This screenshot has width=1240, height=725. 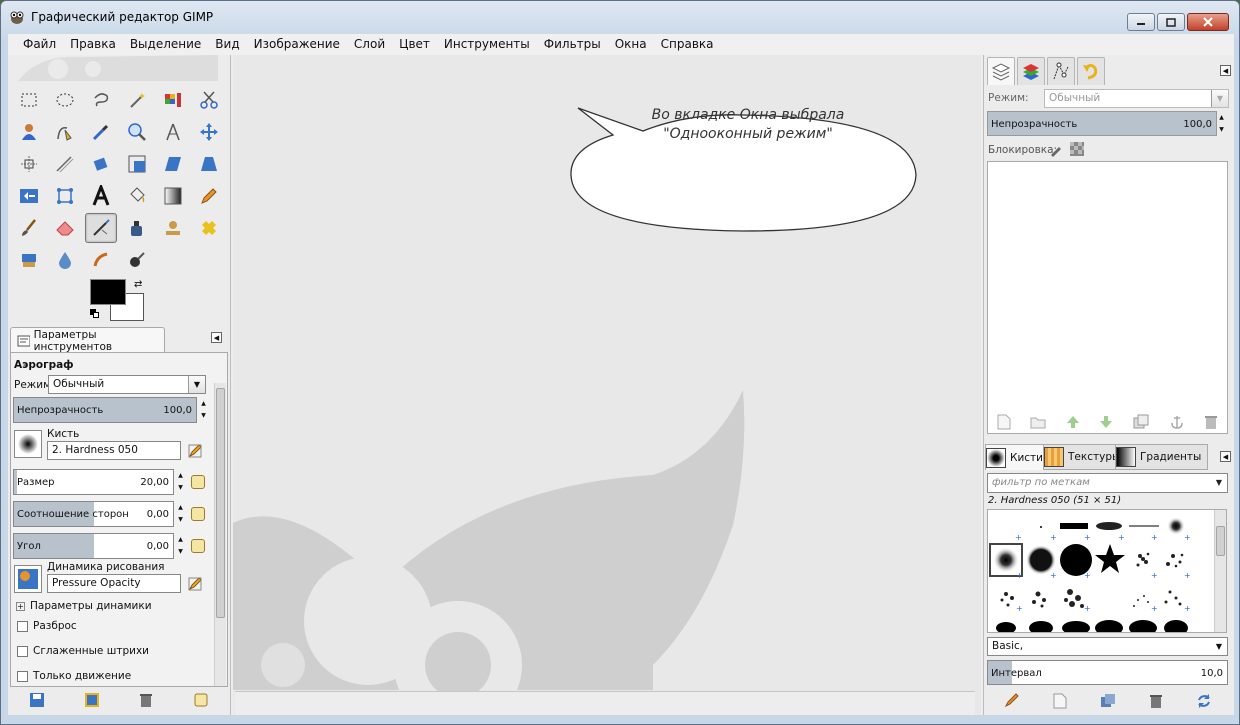 What do you see at coordinates (620, 17) in the screenshot?
I see `title-bar: Графический редактор GIMP` at bounding box center [620, 17].